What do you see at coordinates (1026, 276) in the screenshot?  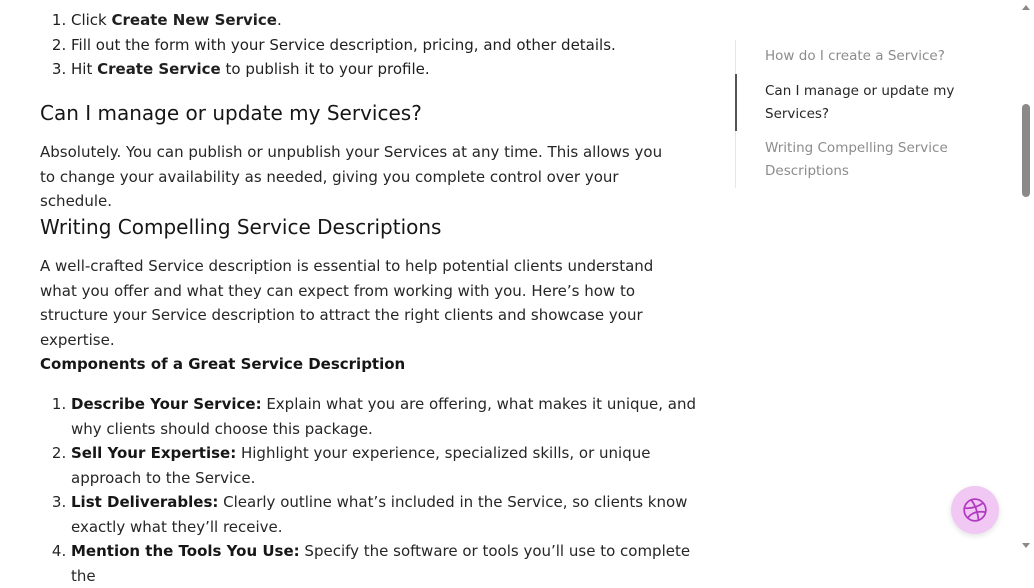 I see `vertical-scrollbar` at bounding box center [1026, 276].